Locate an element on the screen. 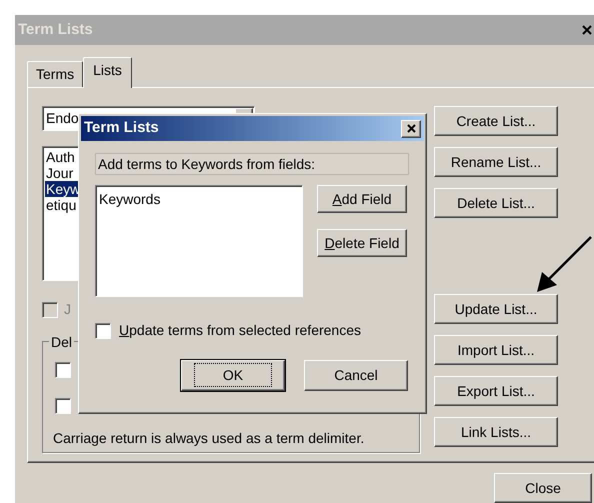 The height and width of the screenshot is (503, 594). field-button: Add Field is located at coordinates (362, 199).